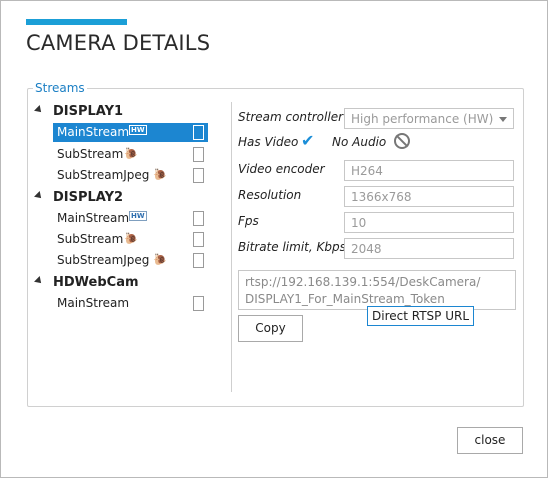 Image resolution: width=548 pixels, height=478 pixels. I want to click on no-audio-icon, so click(402, 141).